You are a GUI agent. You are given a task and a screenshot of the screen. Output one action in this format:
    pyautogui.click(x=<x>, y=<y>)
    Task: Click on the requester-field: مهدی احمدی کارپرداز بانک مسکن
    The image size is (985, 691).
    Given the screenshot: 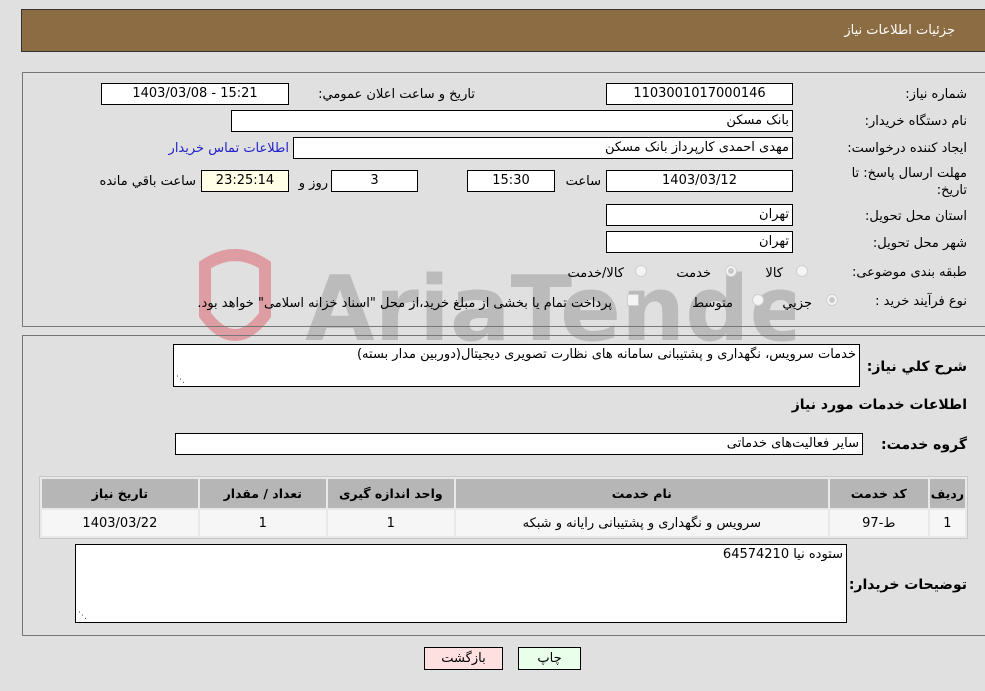 What is the action you would take?
    pyautogui.click(x=543, y=148)
    